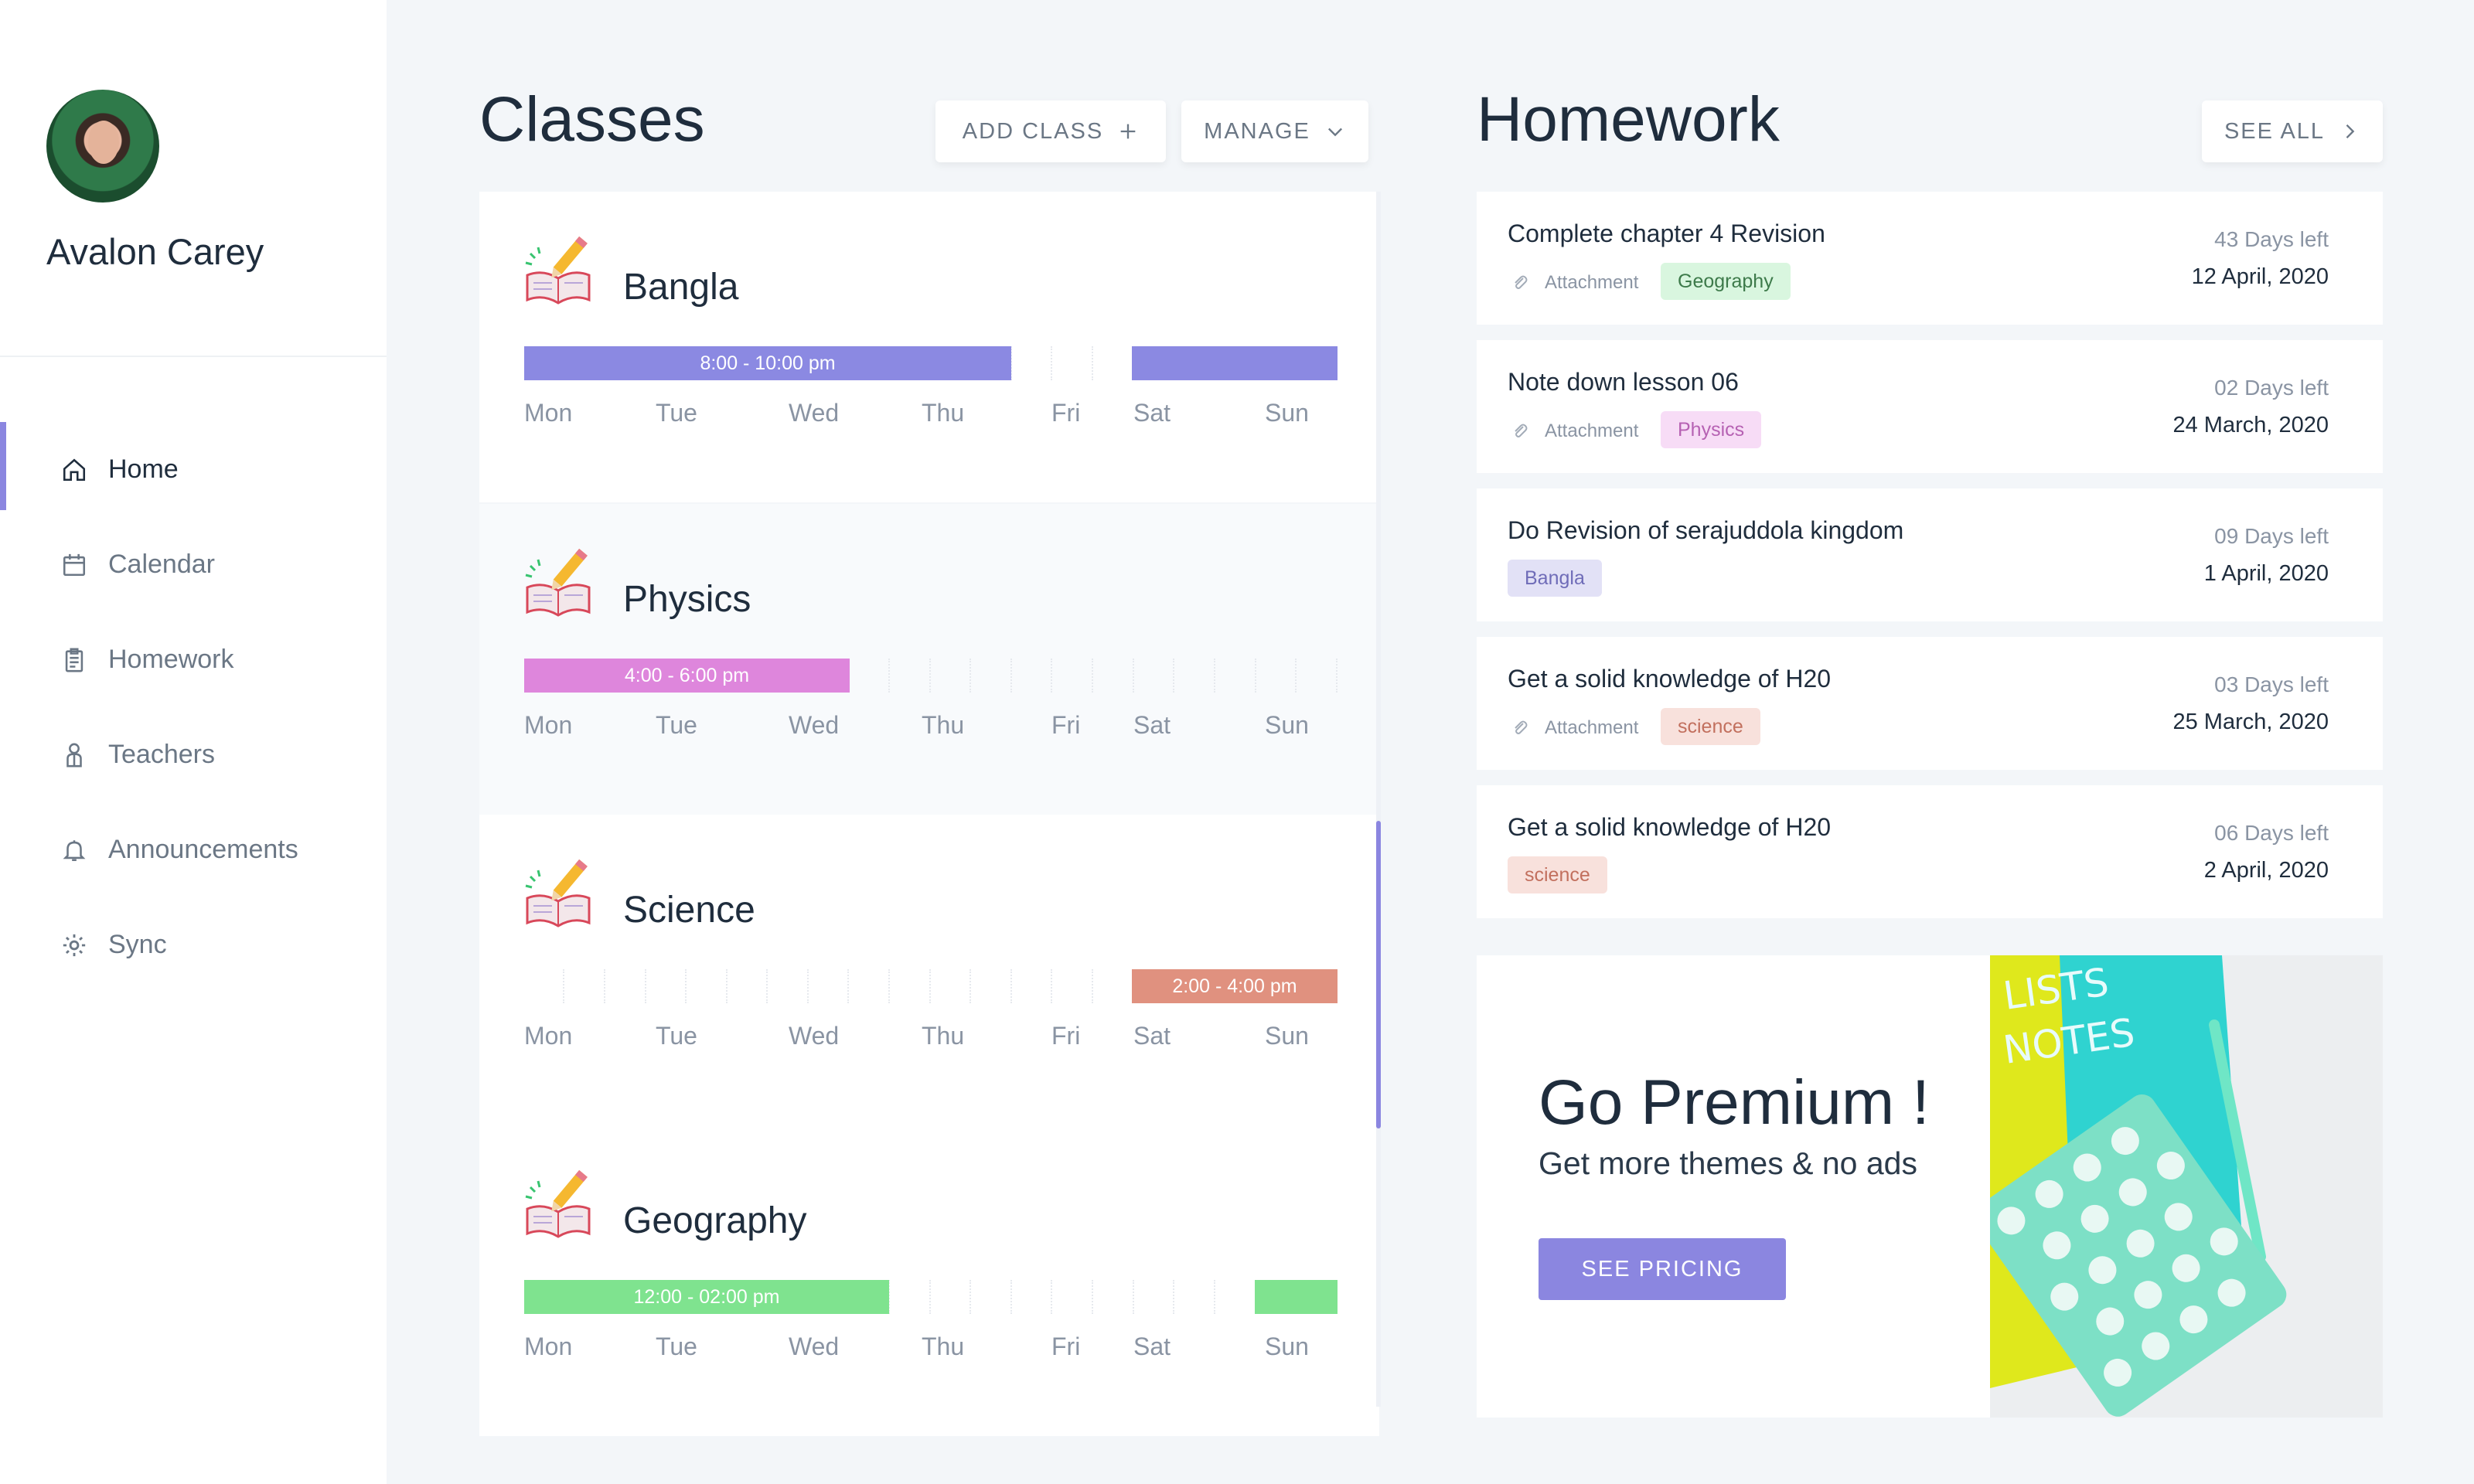  Describe the element at coordinates (193, 849) in the screenshot. I see `sidebar-item-announcements: Announcements` at that location.